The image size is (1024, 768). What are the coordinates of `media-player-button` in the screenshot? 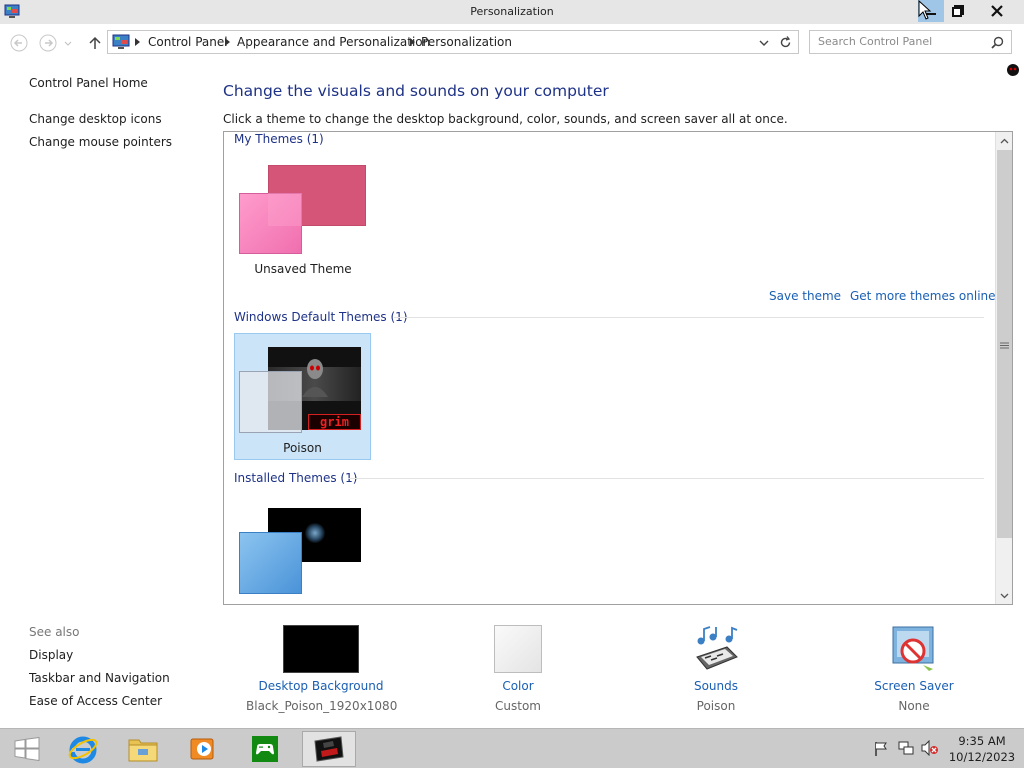 It's located at (203, 749).